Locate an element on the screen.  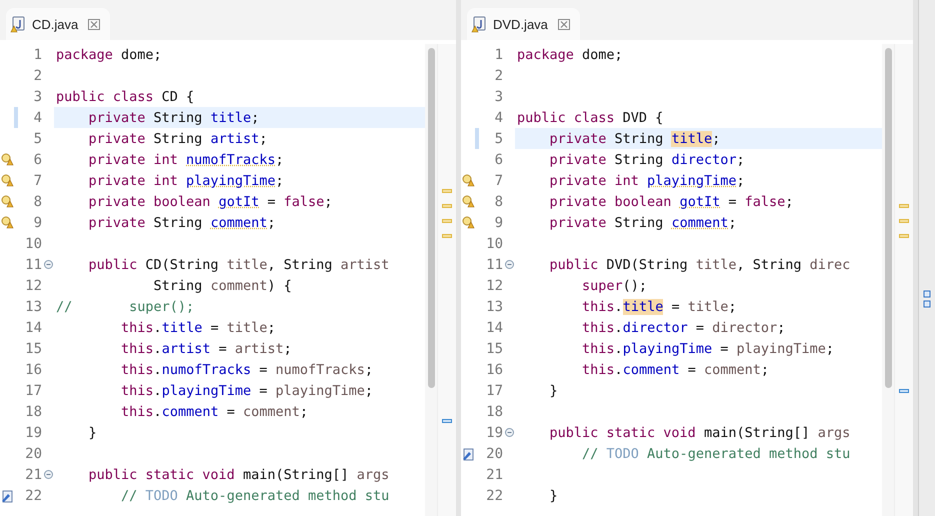
code-line: public class DVD { is located at coordinates (590, 118).